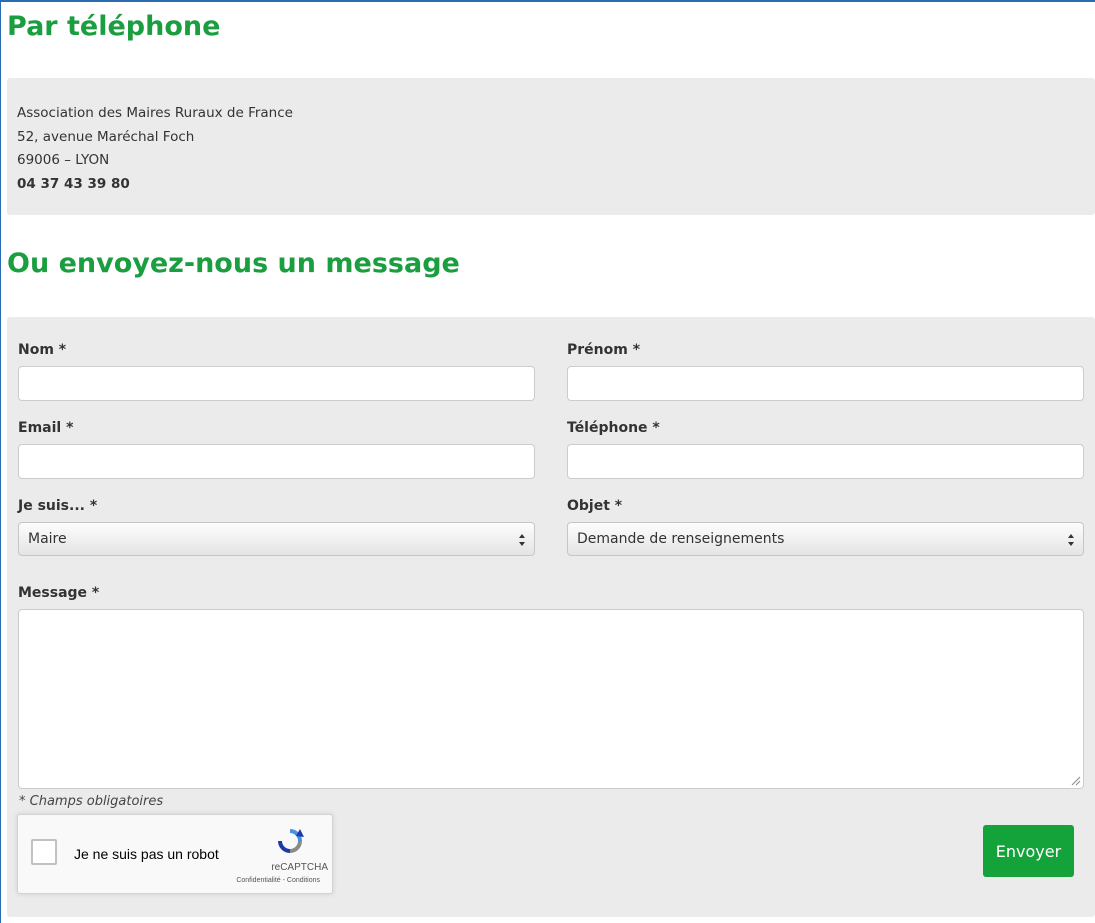  What do you see at coordinates (276, 539) in the screenshot?
I see `je-suis-select: Maire` at bounding box center [276, 539].